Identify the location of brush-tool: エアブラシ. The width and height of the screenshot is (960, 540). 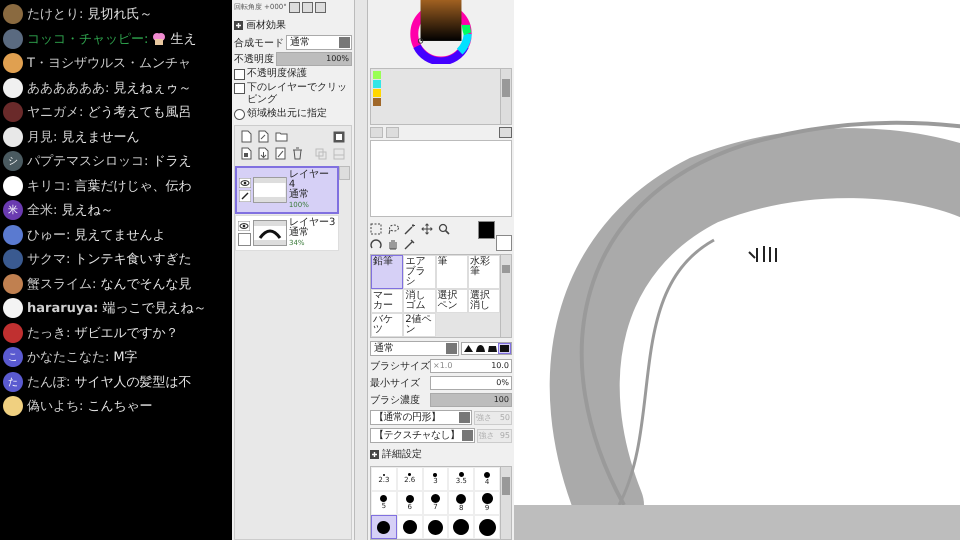
(419, 272).